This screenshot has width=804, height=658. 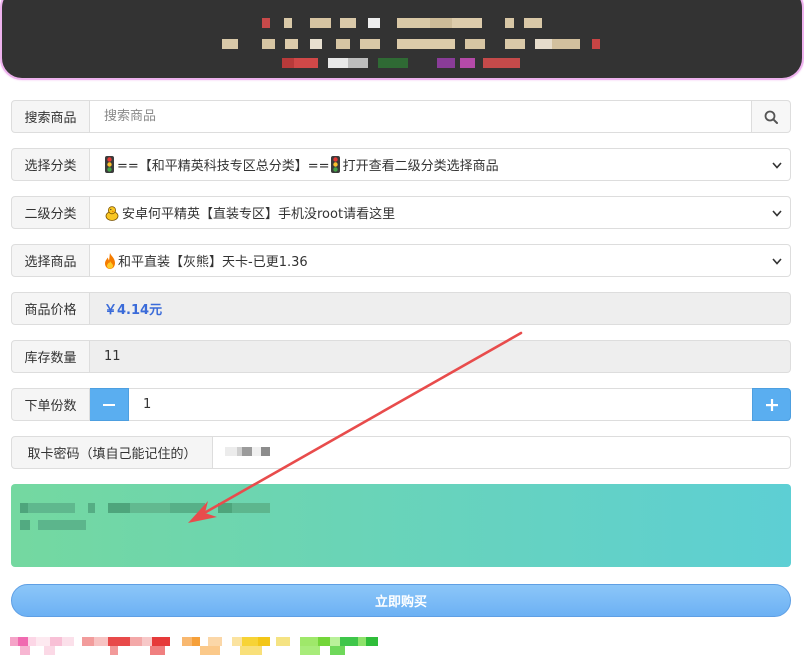 I want to click on stock-label: 库存数量, so click(x=50, y=356).